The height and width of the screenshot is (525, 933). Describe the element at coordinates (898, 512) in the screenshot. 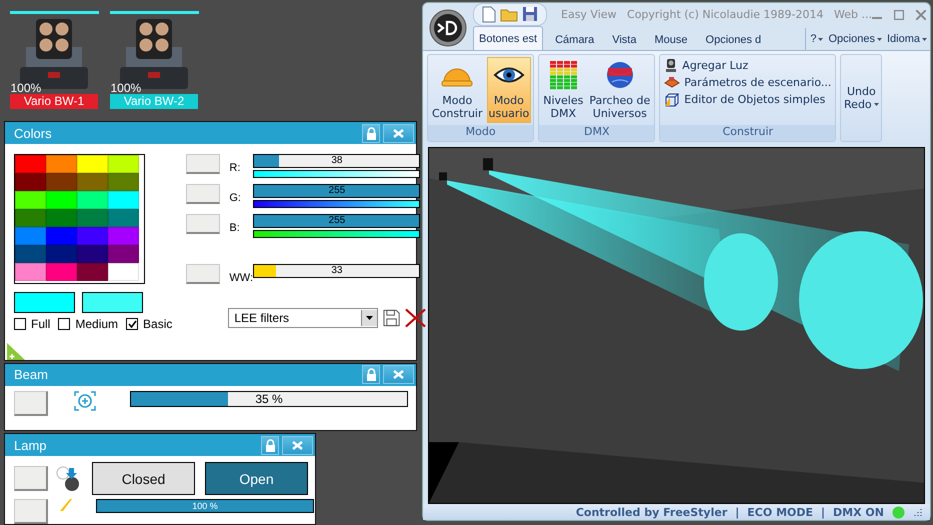

I see `status-light-icon` at that location.